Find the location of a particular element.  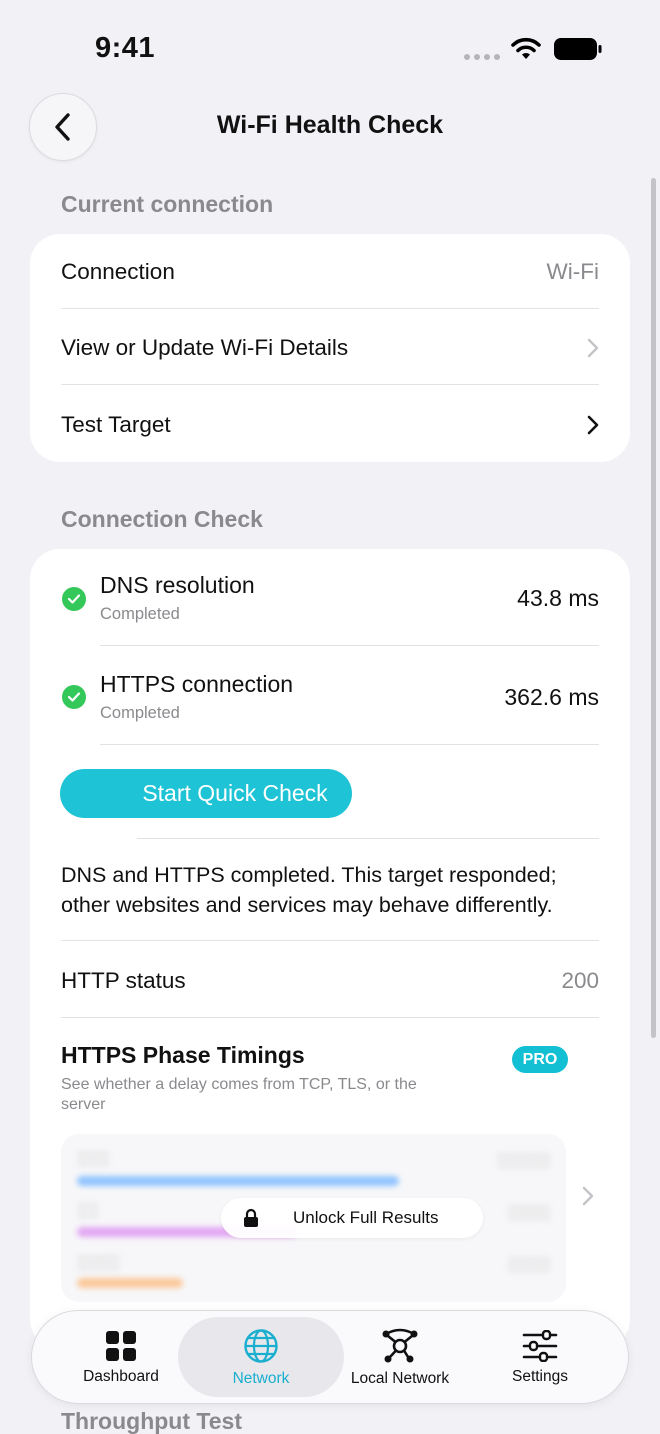

tab-label: Settings is located at coordinates (539, 1376).